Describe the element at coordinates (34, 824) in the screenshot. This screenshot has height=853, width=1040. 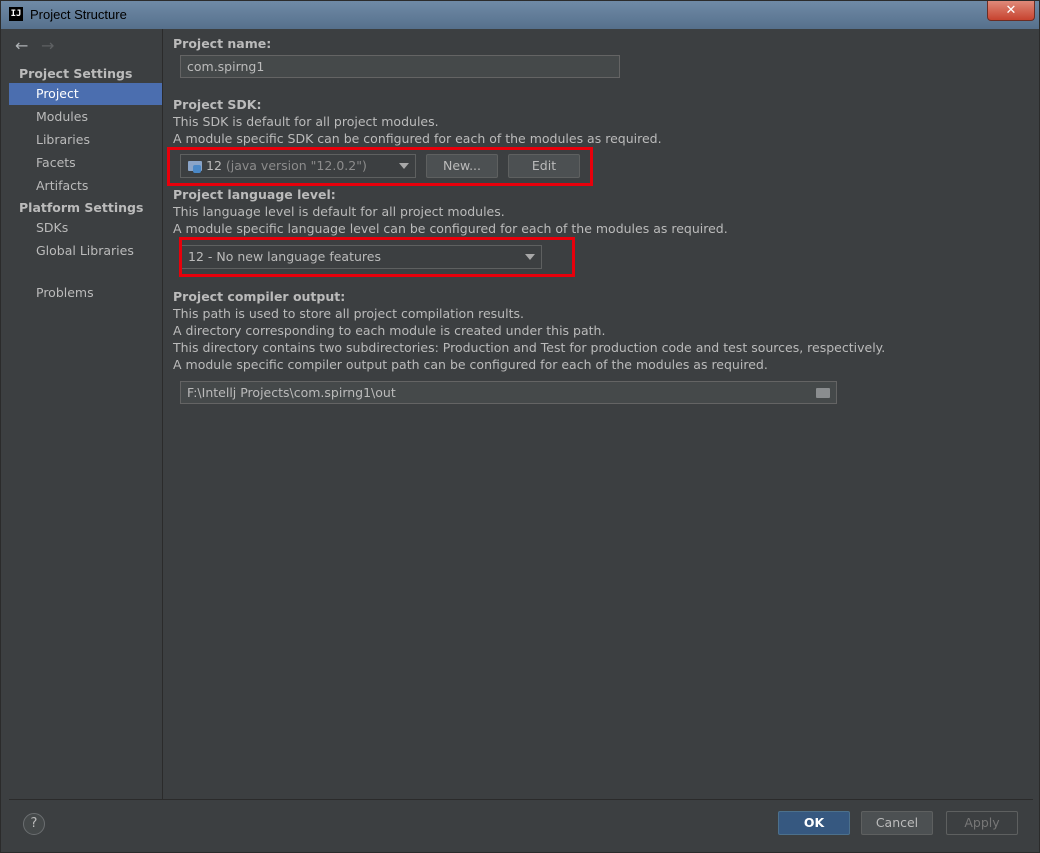
I see `help-button: ?` at that location.